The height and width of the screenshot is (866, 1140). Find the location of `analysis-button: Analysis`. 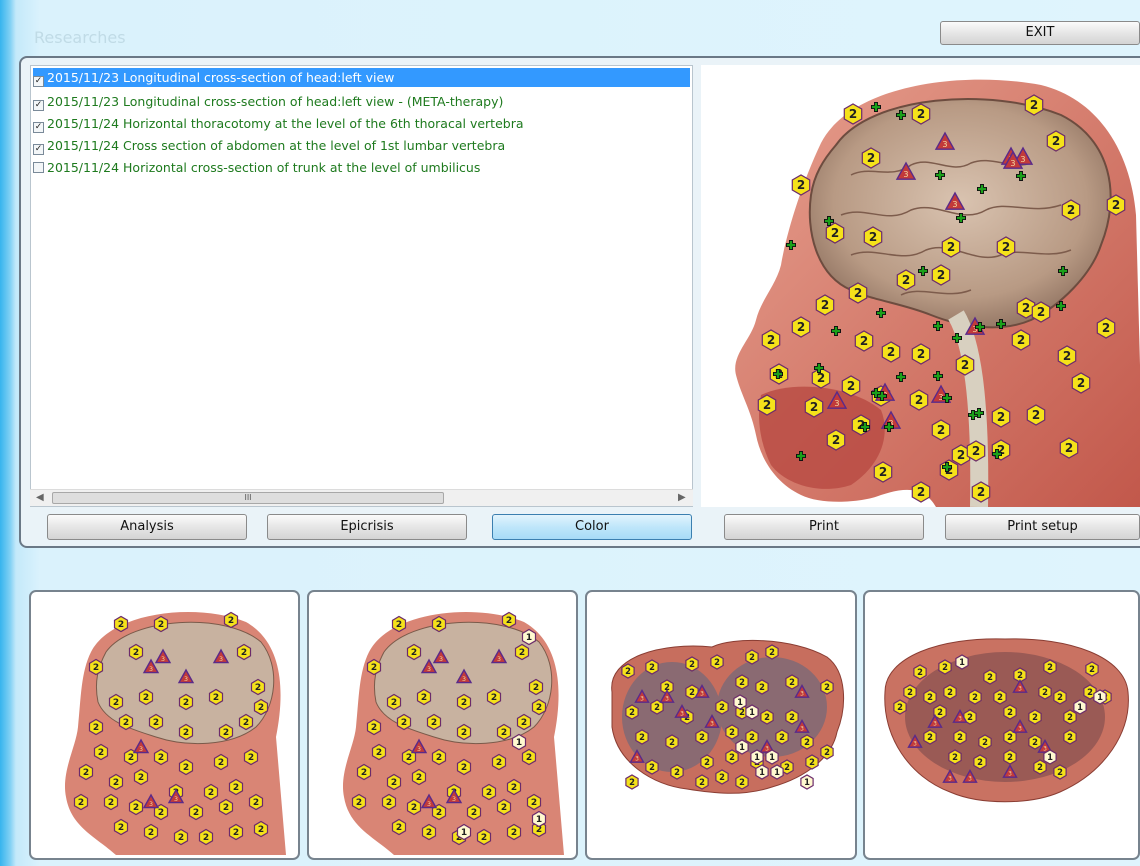

analysis-button: Analysis is located at coordinates (147, 527).